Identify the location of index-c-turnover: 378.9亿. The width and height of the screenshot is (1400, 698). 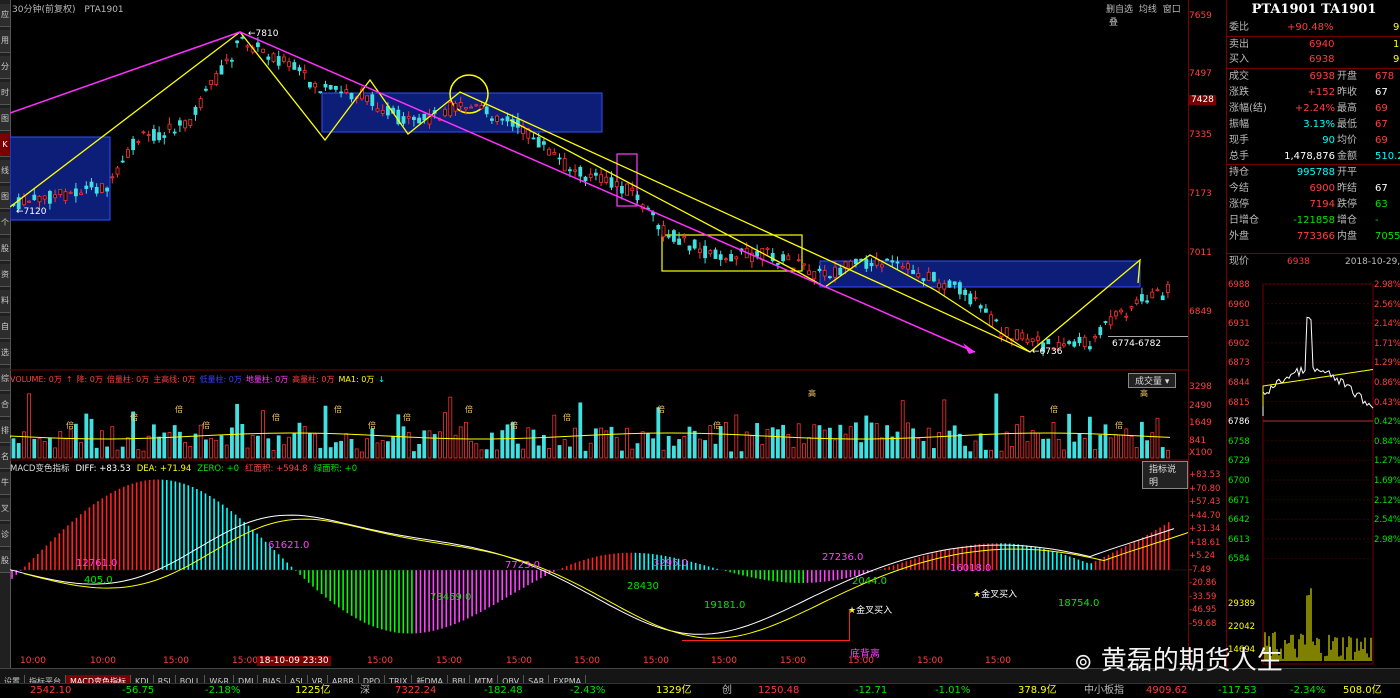
(1037, 690).